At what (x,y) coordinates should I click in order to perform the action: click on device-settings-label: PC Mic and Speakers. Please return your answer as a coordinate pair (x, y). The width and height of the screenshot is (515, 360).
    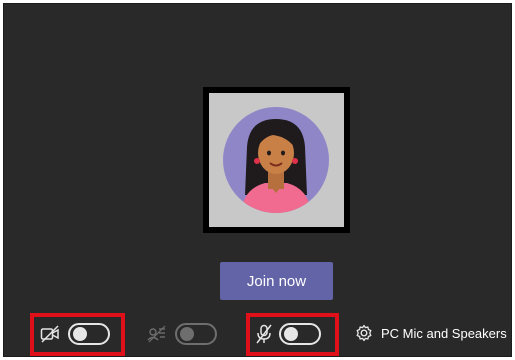
    Looking at the image, I should click on (444, 333).